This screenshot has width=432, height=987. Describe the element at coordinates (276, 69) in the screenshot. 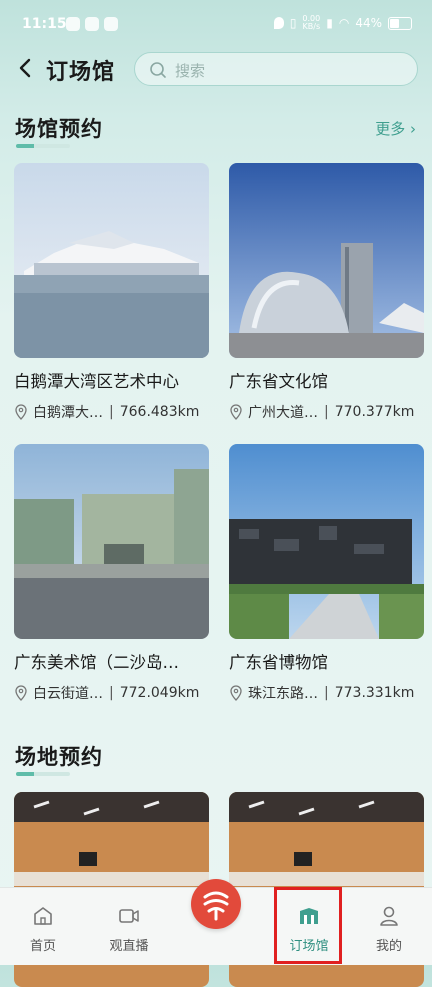

I see `search-input: 搜索` at that location.